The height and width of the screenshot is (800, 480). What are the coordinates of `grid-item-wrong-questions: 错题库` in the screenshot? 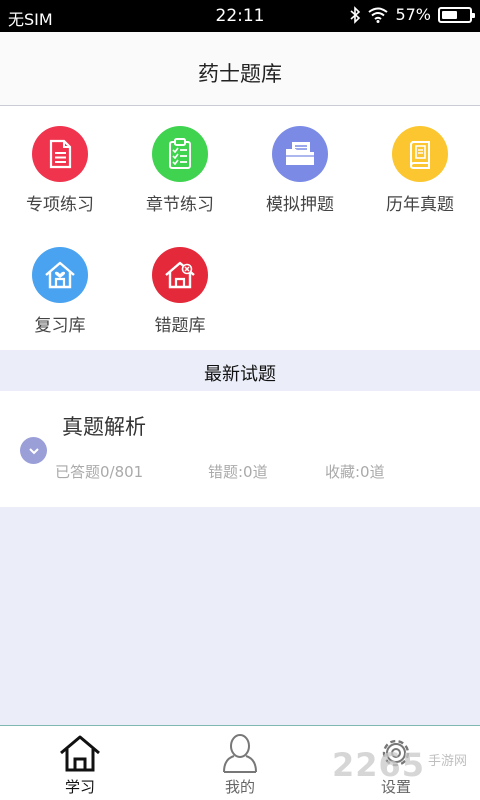 It's located at (180, 302).